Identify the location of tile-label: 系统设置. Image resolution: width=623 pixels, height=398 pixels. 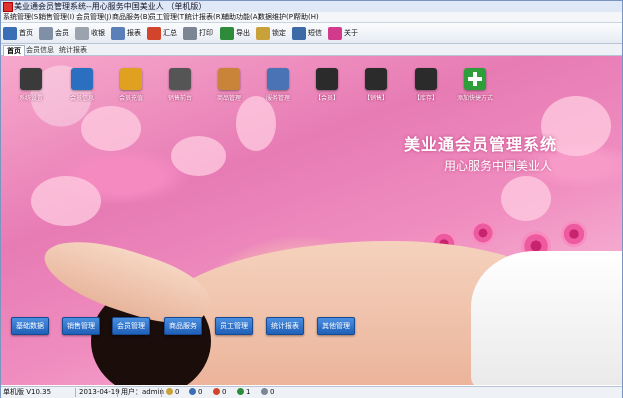
(30, 98).